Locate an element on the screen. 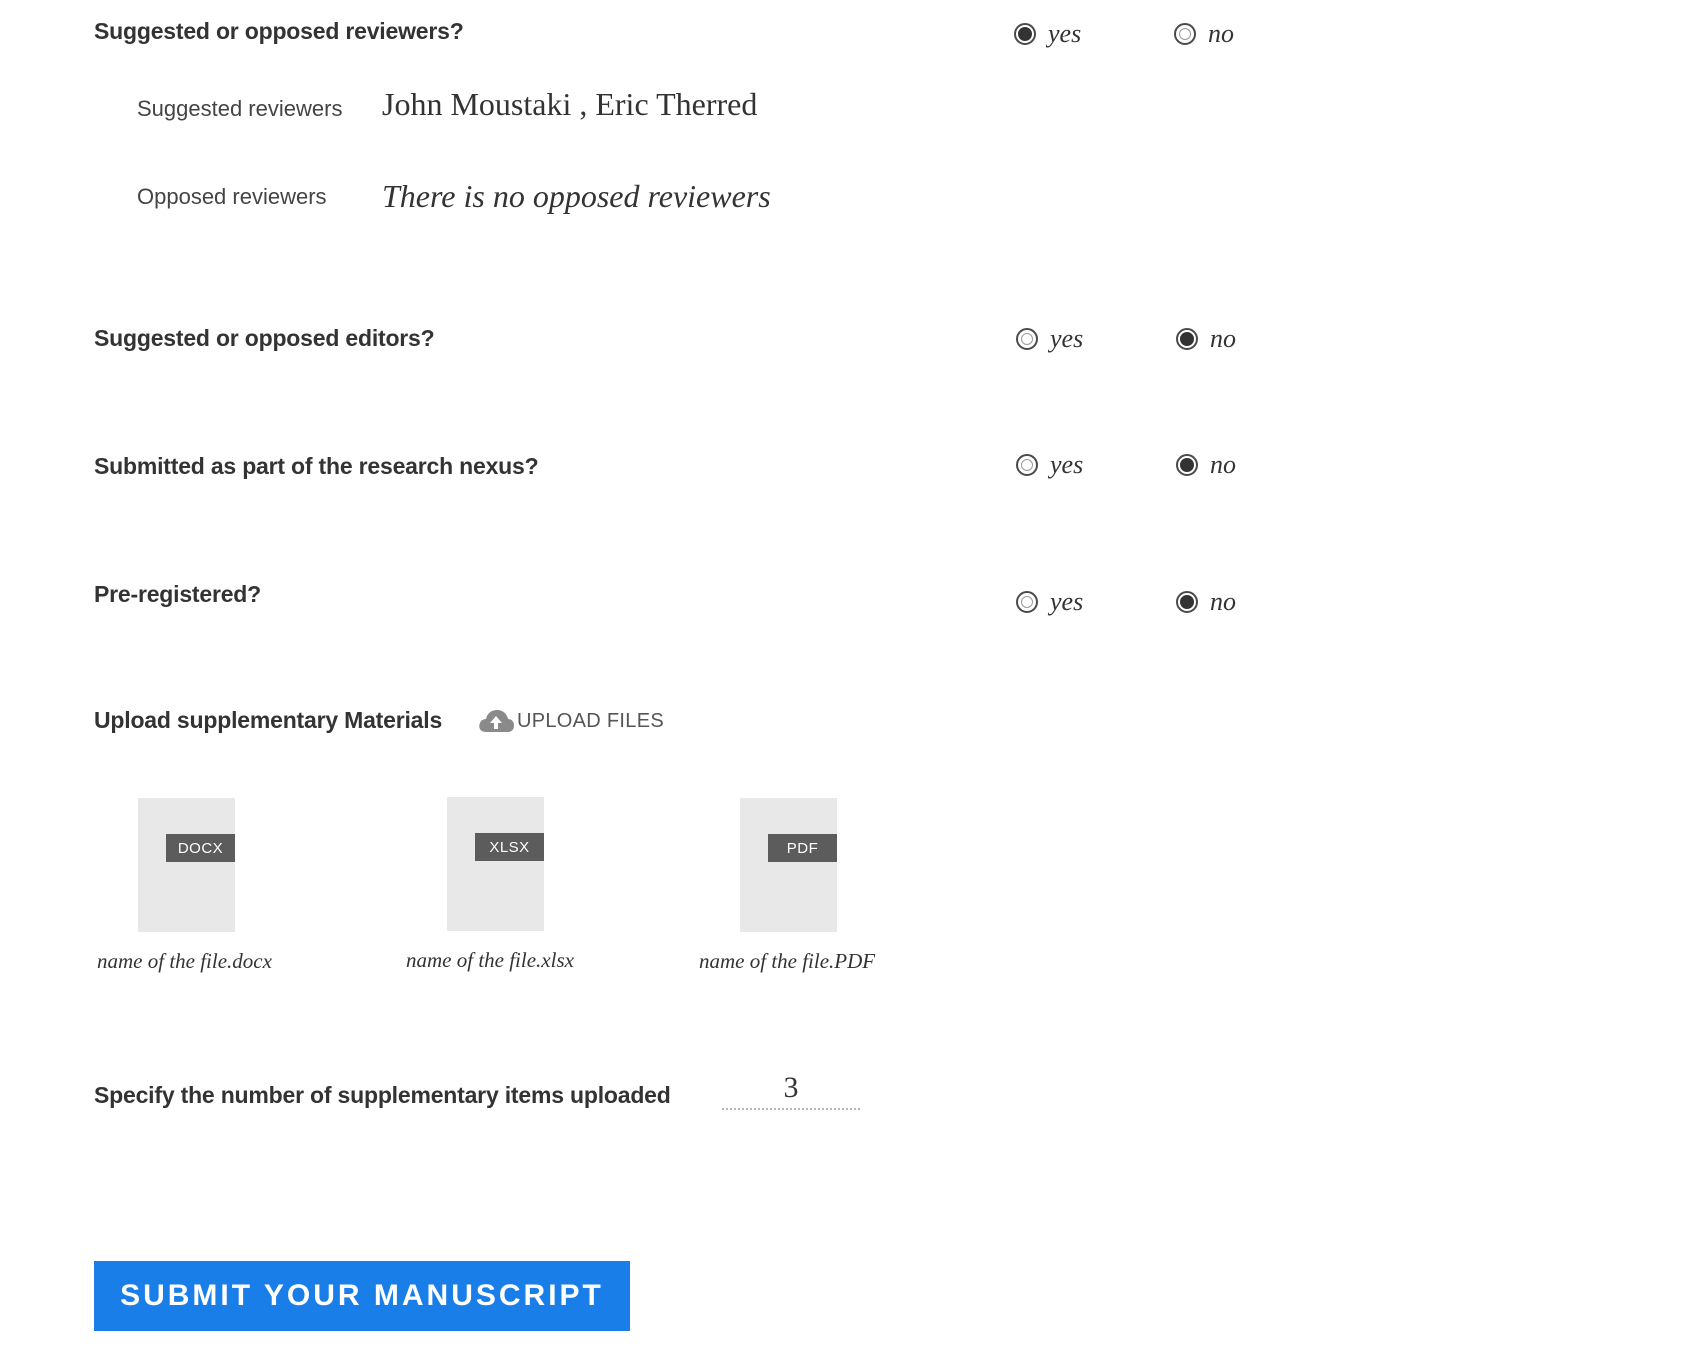 The height and width of the screenshot is (1350, 1683). upload-files-button: UPLOAD FILES is located at coordinates (570, 721).